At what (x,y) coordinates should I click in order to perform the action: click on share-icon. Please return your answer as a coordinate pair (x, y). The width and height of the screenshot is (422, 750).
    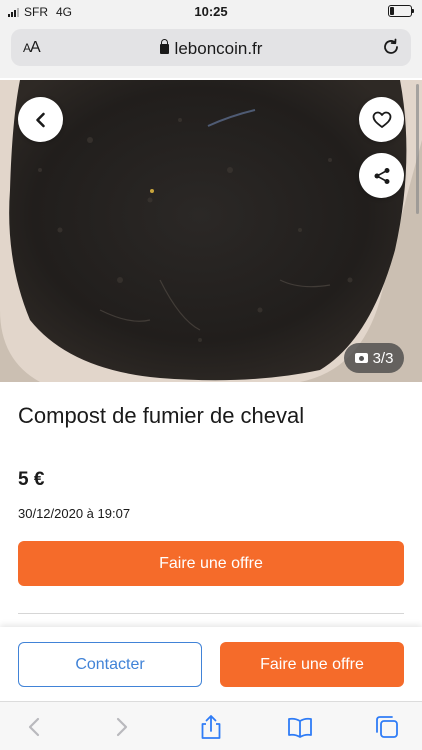
    Looking at the image, I should click on (381, 175).